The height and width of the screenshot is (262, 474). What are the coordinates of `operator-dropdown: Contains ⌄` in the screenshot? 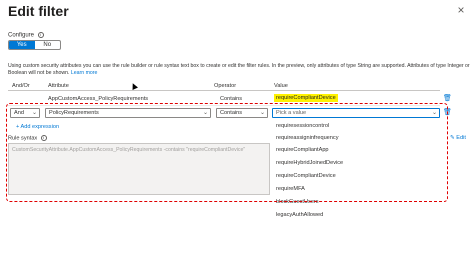 It's located at (242, 113).